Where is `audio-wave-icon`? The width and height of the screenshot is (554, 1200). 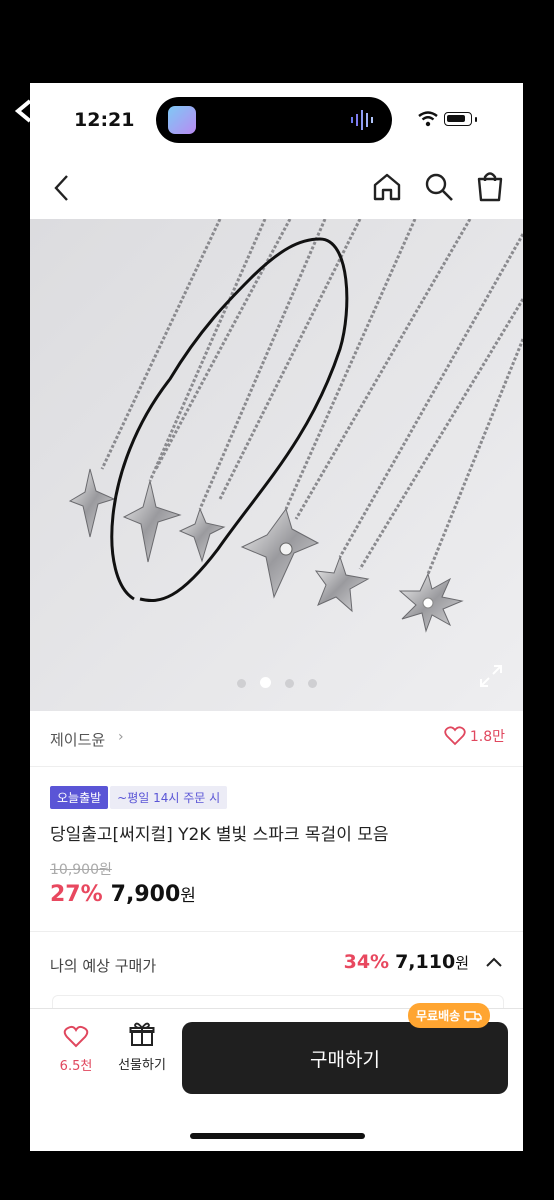
audio-wave-icon is located at coordinates (362, 120).